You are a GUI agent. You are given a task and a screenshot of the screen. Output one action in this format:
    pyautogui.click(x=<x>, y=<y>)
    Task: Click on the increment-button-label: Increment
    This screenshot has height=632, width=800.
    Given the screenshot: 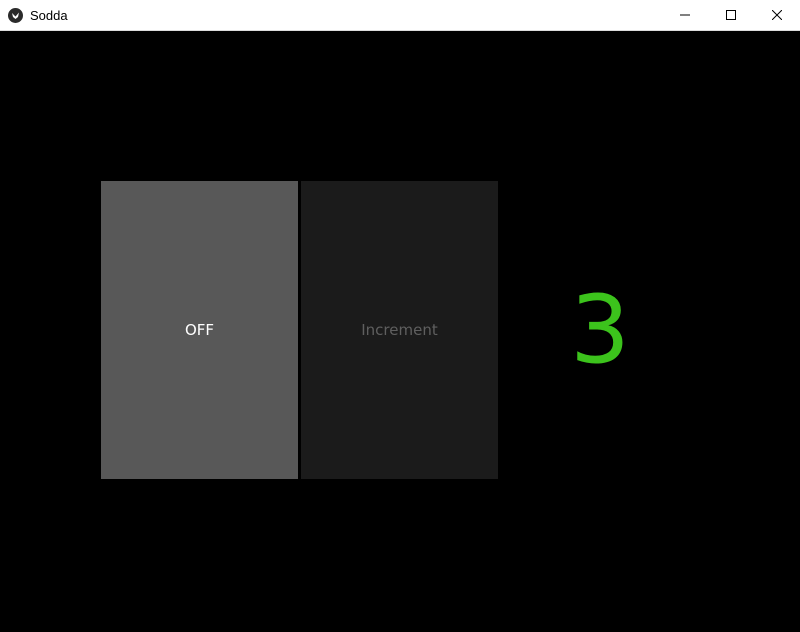 What is the action you would take?
    pyautogui.click(x=399, y=330)
    